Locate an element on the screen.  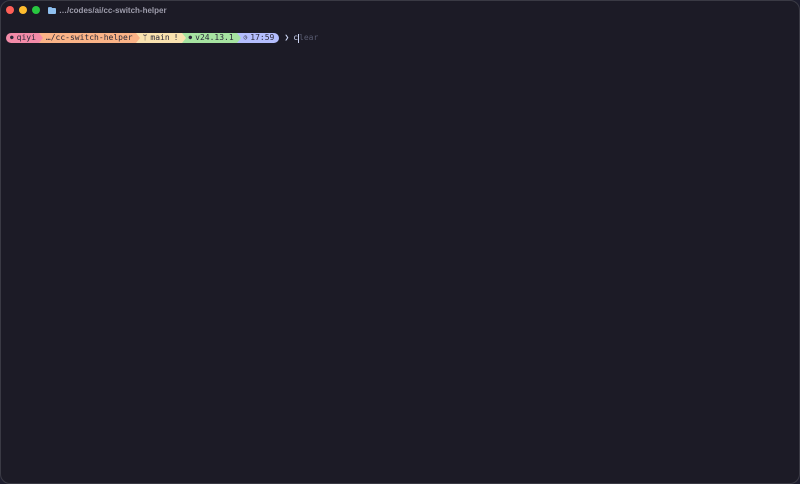
clock-icon: ◷ is located at coordinates (245, 37).